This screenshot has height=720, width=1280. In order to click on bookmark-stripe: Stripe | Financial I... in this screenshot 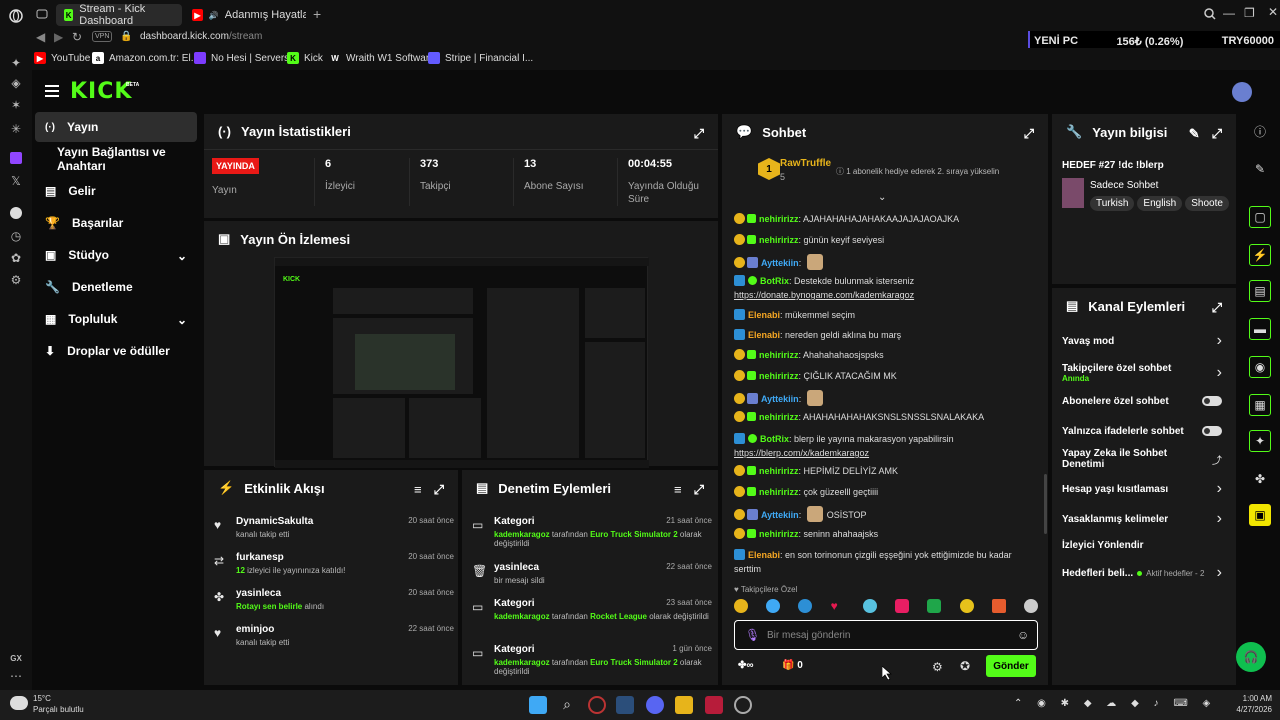, I will do `click(480, 58)`.